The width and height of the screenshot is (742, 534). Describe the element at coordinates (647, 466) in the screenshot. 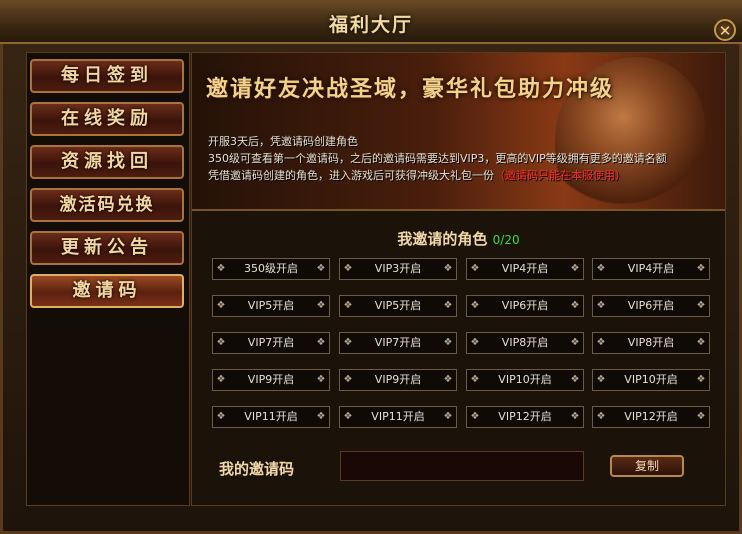

I see `copy-button: 复制` at that location.